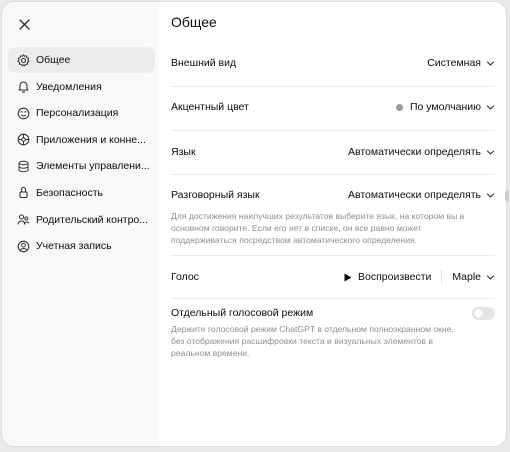 The height and width of the screenshot is (452, 510). What do you see at coordinates (333, 313) in the screenshot?
I see `separate-voice-row: Отдельный голосовой режим` at bounding box center [333, 313].